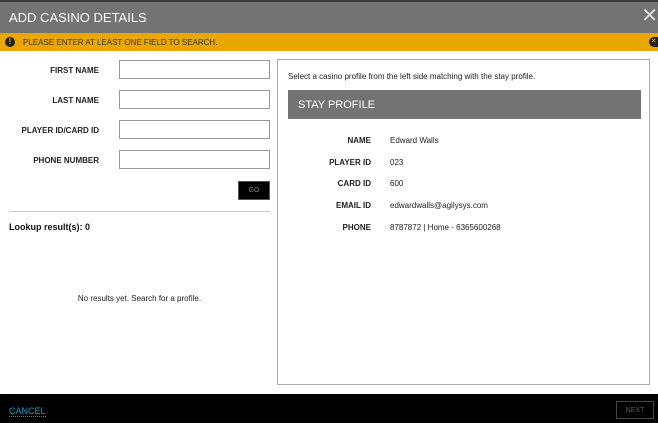  I want to click on email-id-value: edwardwalls@agilysys.com, so click(439, 205).